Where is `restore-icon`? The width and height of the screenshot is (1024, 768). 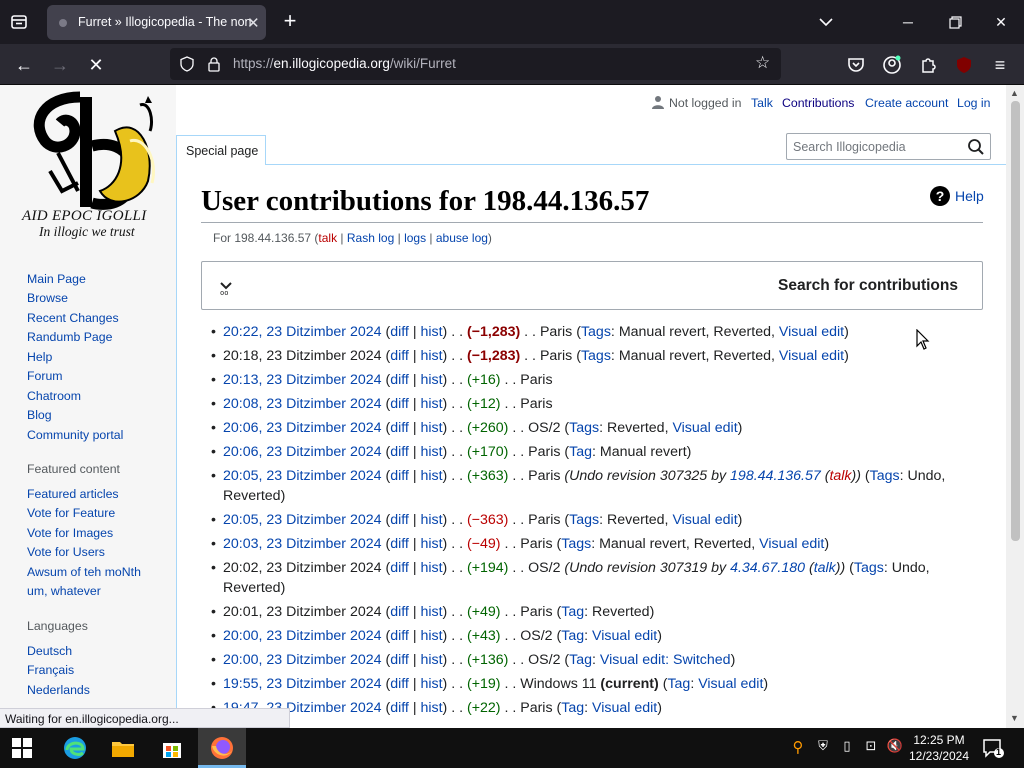
restore-icon is located at coordinates (955, 22).